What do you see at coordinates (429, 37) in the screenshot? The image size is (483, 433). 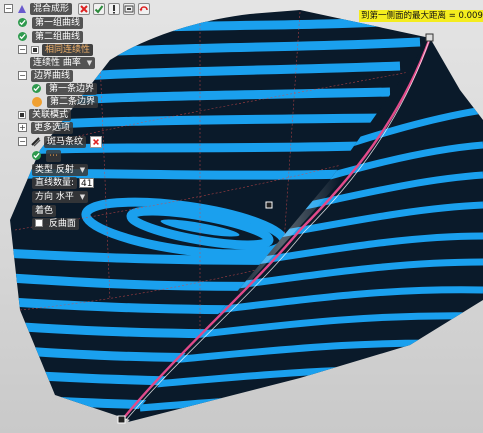 I see `curve-handle-top` at bounding box center [429, 37].